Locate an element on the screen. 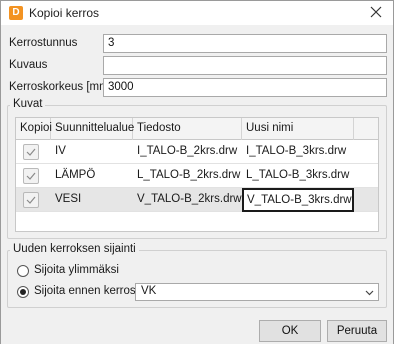 The height and width of the screenshot is (344, 394). suunnittelualue-cell: VESI is located at coordinates (68, 199).